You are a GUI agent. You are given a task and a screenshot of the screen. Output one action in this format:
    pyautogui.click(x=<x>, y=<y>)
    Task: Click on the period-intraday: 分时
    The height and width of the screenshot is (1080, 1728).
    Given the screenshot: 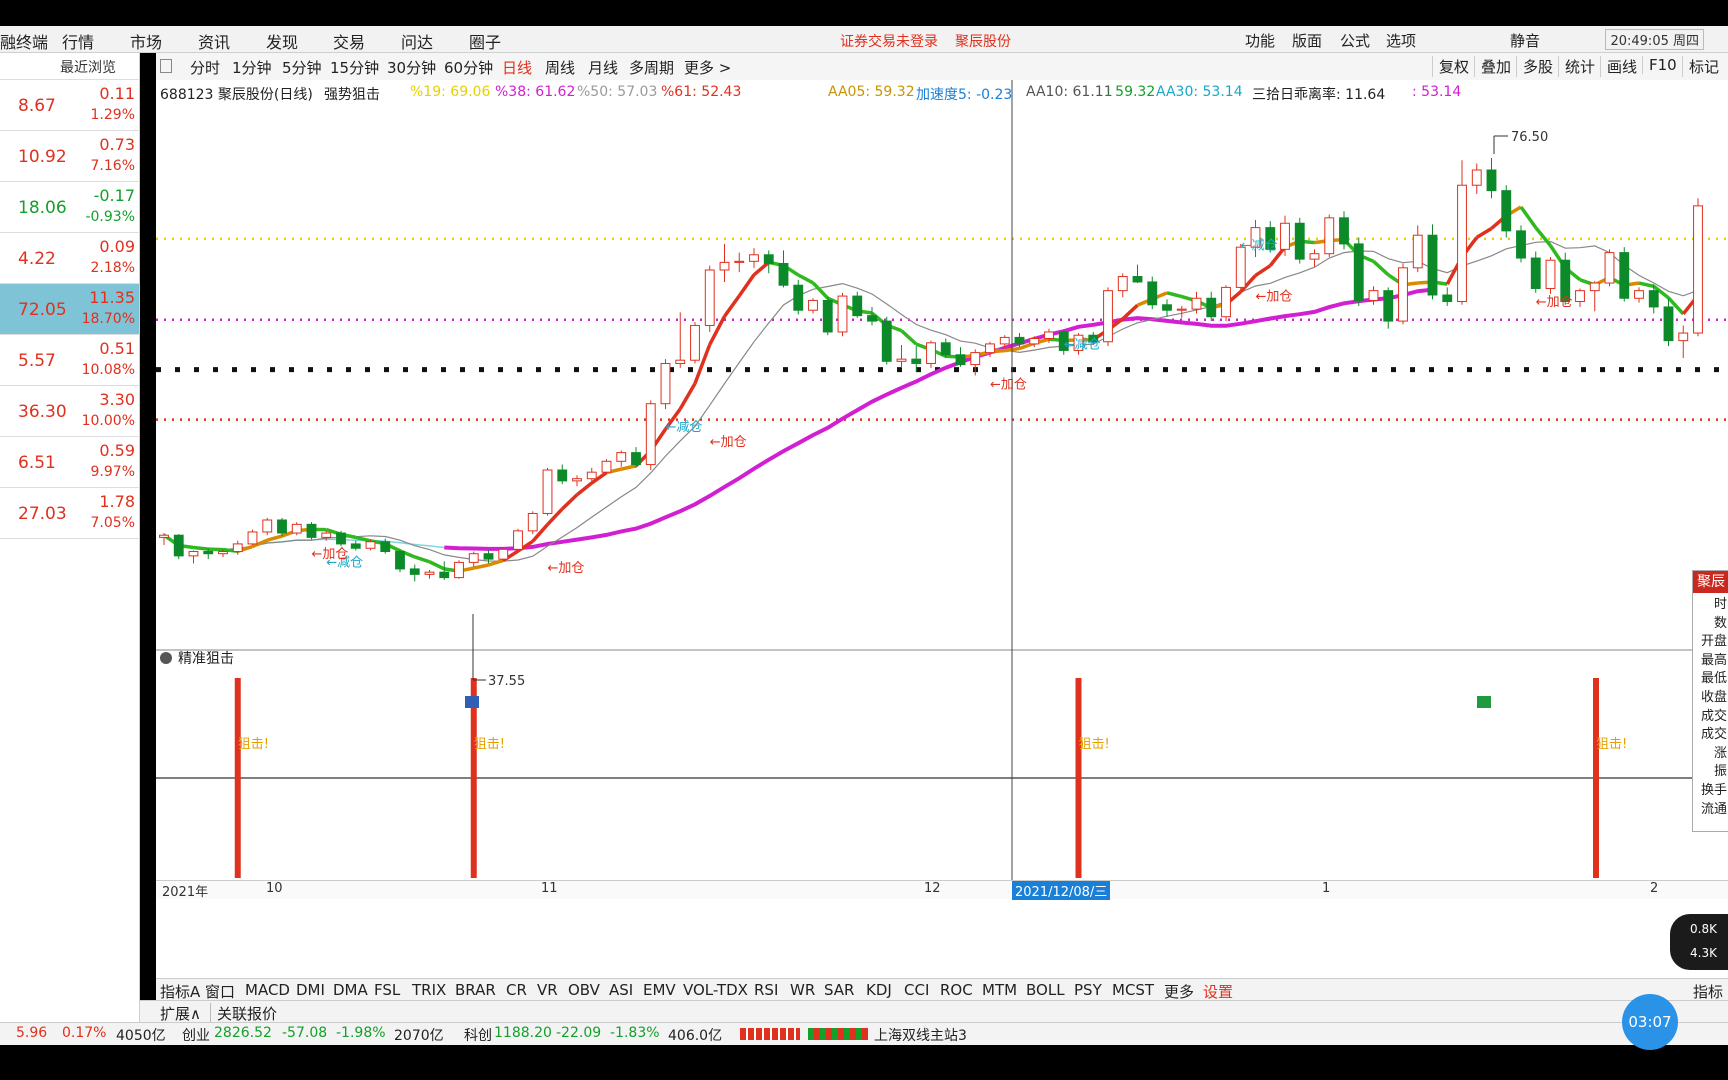 What is the action you would take?
    pyautogui.click(x=205, y=67)
    